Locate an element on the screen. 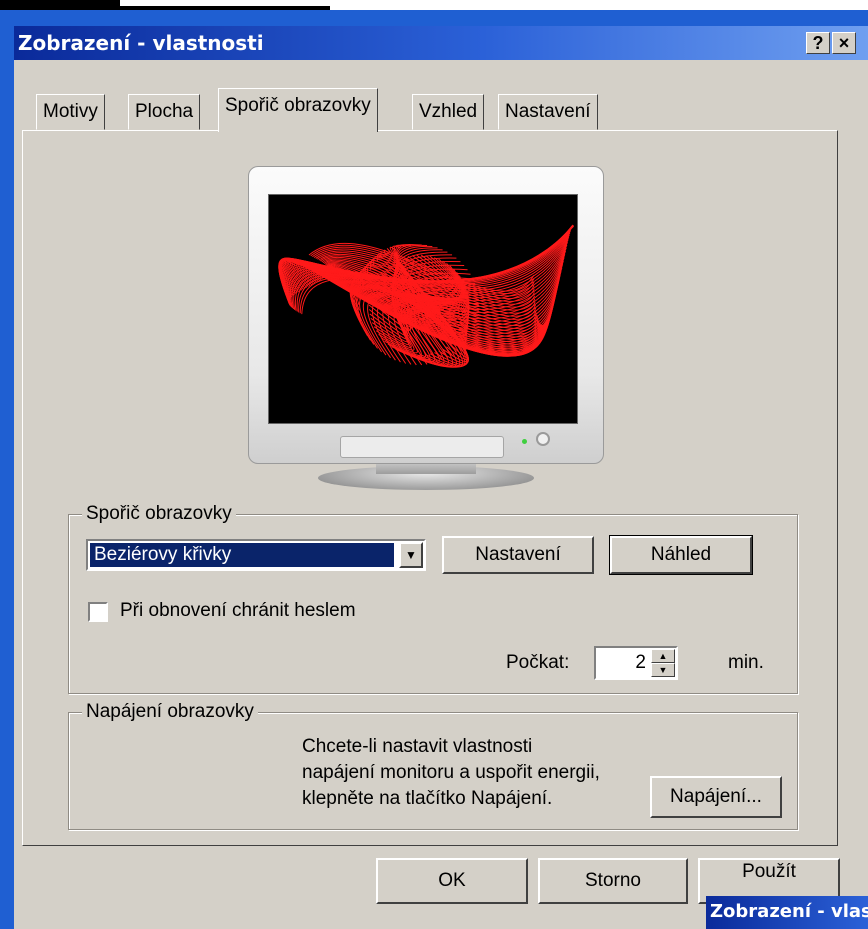  bezier-curves-graphic is located at coordinates (426, 296).